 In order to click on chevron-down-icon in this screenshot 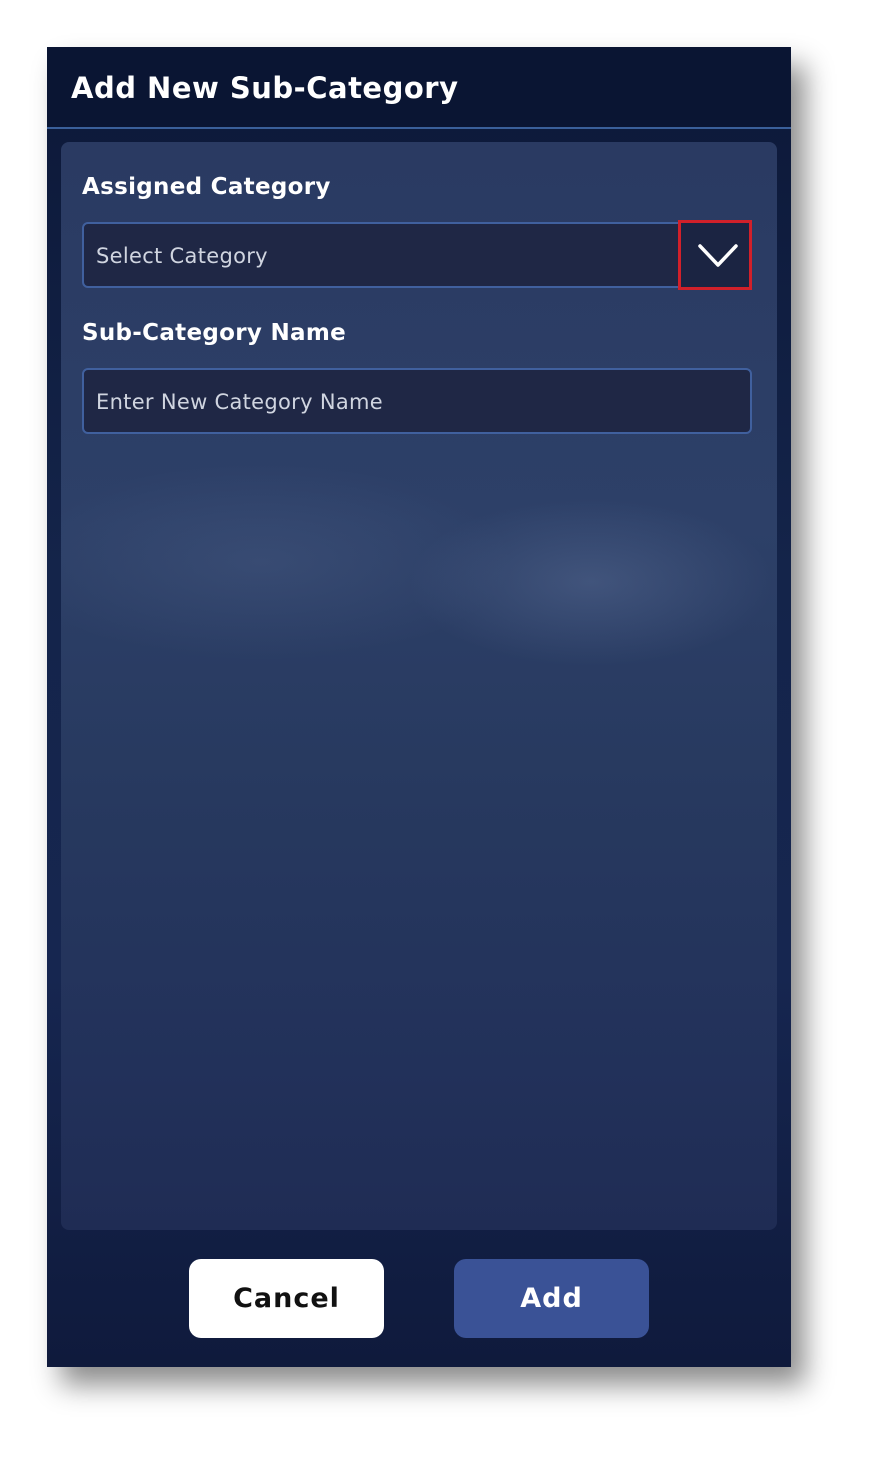, I will do `click(718, 255)`.